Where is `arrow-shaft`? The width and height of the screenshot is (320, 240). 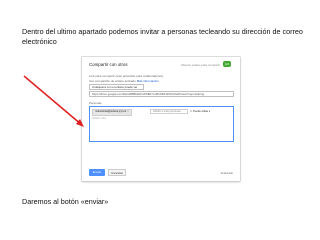 arrow-shaft is located at coordinates (53, 100).